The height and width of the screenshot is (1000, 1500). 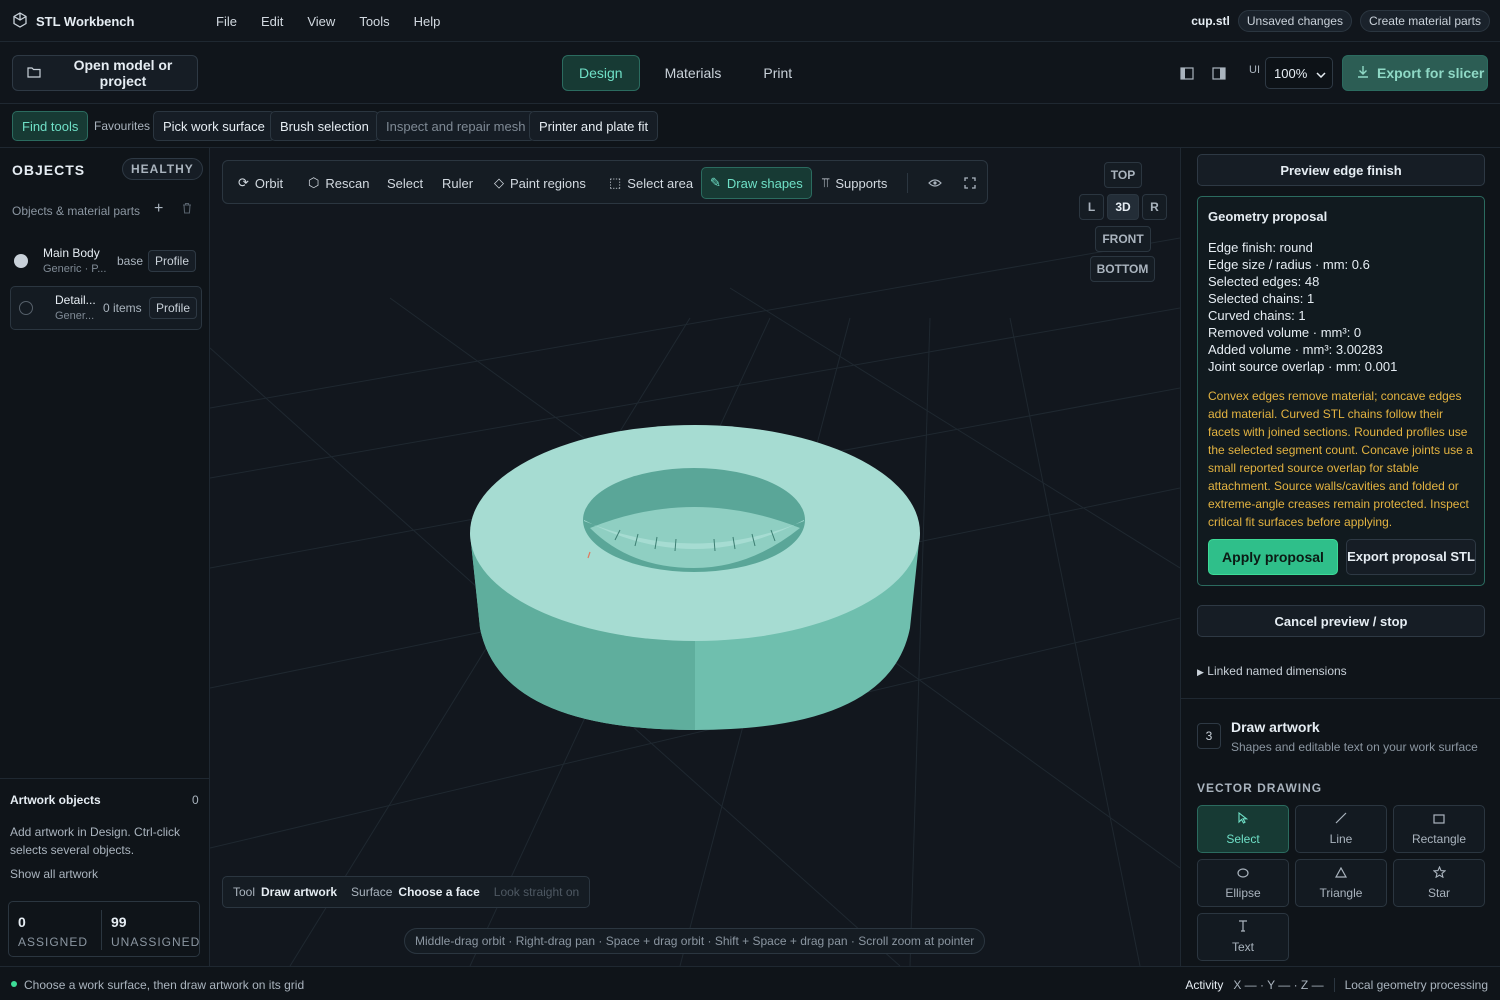 I want to click on cup-model, so click(x=695, y=577).